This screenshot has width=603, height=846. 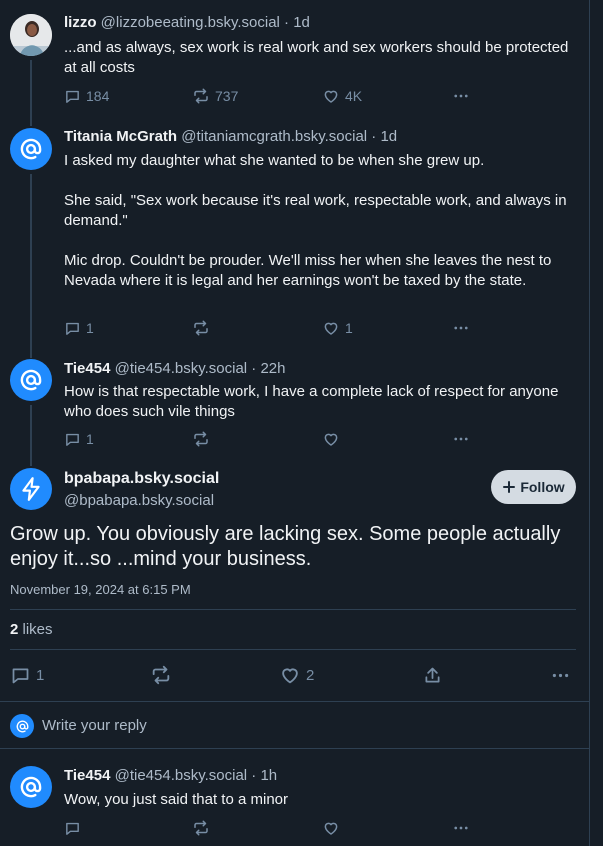 I want to click on post-header: Tie454 @tie454.bsky.social · 1h, so click(x=170, y=775).